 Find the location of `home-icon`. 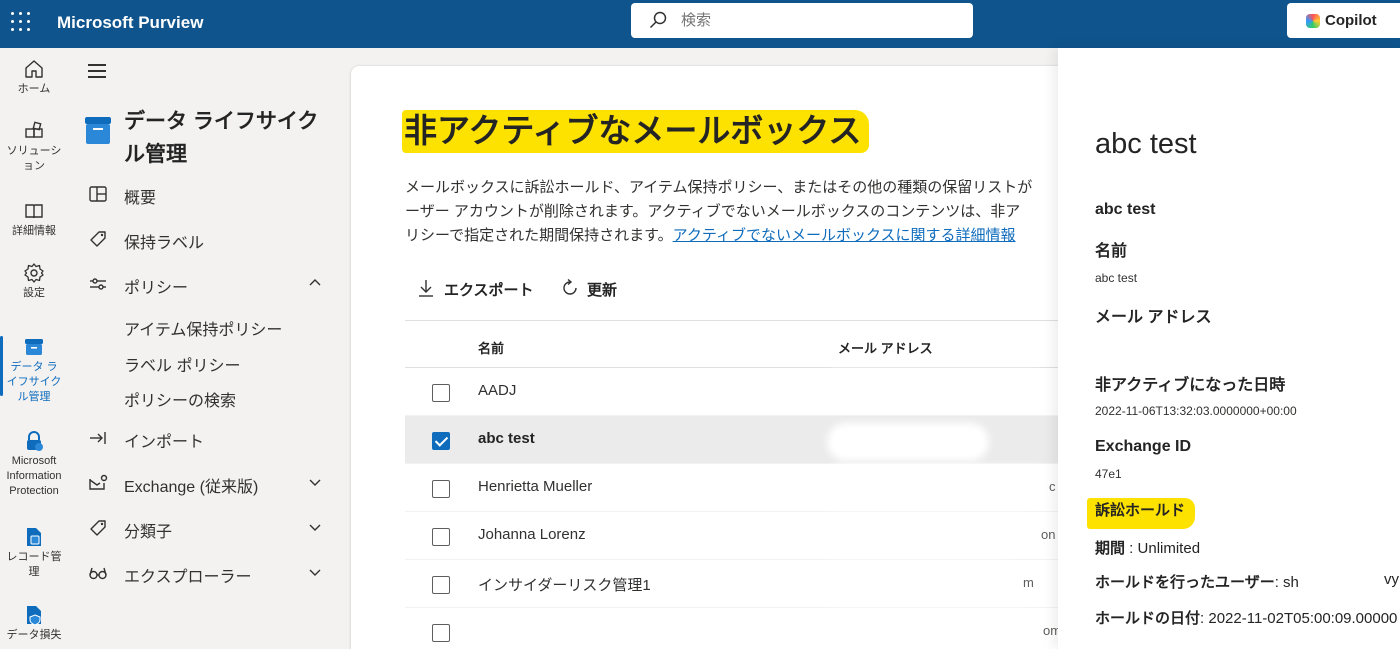

home-icon is located at coordinates (34, 69).